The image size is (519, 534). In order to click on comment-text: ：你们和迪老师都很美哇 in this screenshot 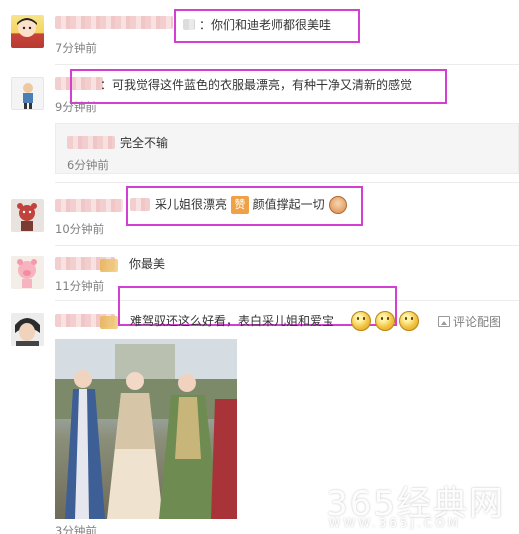, I will do `click(265, 25)`.